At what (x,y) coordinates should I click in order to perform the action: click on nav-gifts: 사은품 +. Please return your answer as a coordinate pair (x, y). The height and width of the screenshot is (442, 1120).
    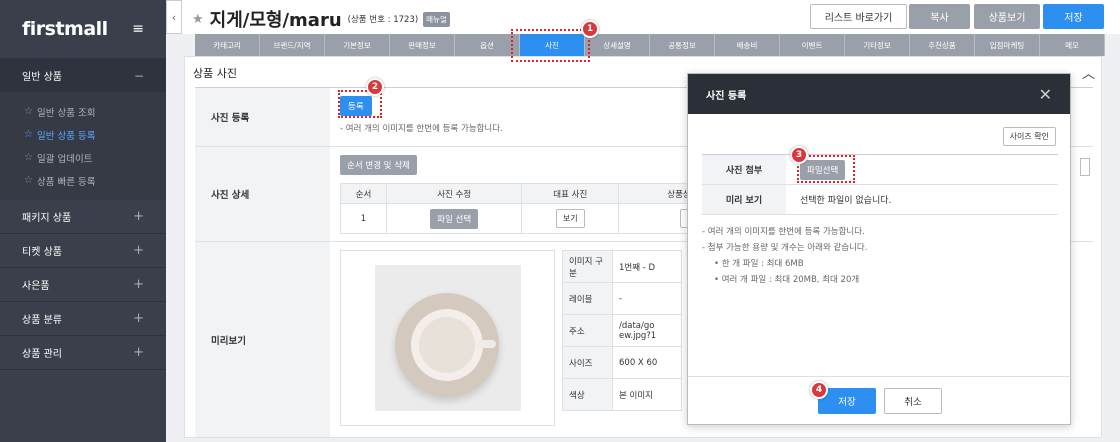
    Looking at the image, I should click on (83, 285).